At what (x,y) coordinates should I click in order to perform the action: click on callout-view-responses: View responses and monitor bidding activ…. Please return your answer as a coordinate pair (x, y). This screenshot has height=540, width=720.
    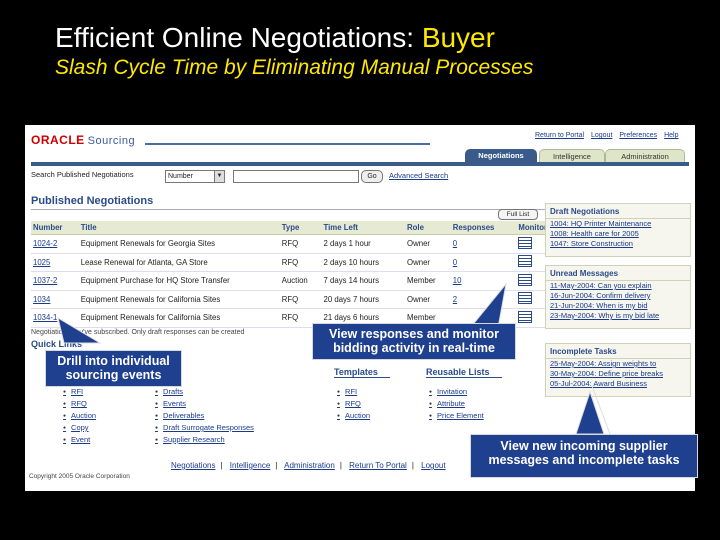
    Looking at the image, I should click on (414, 341).